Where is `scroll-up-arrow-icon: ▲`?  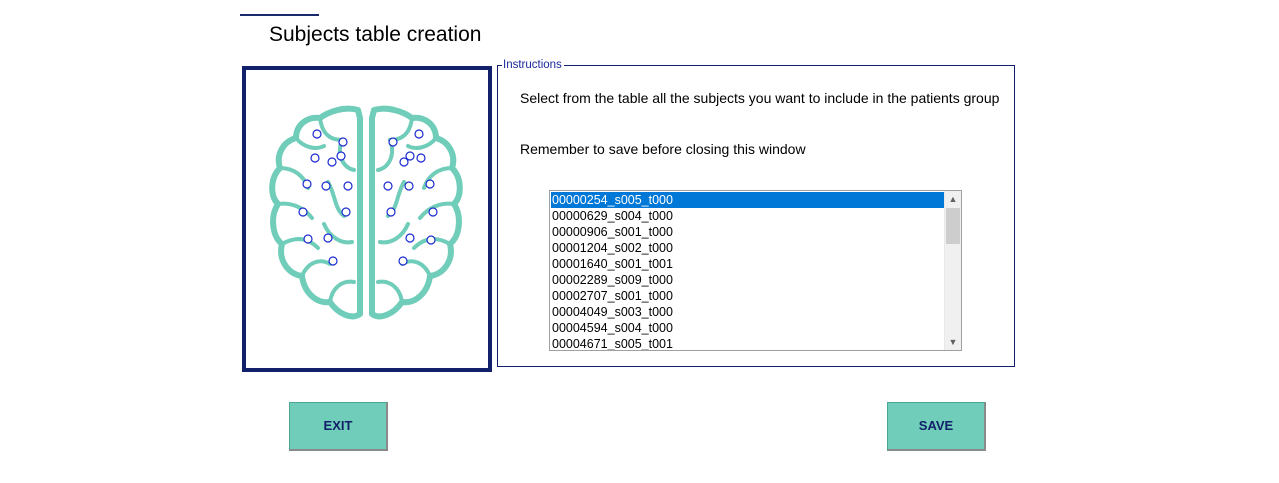 scroll-up-arrow-icon: ▲ is located at coordinates (953, 199).